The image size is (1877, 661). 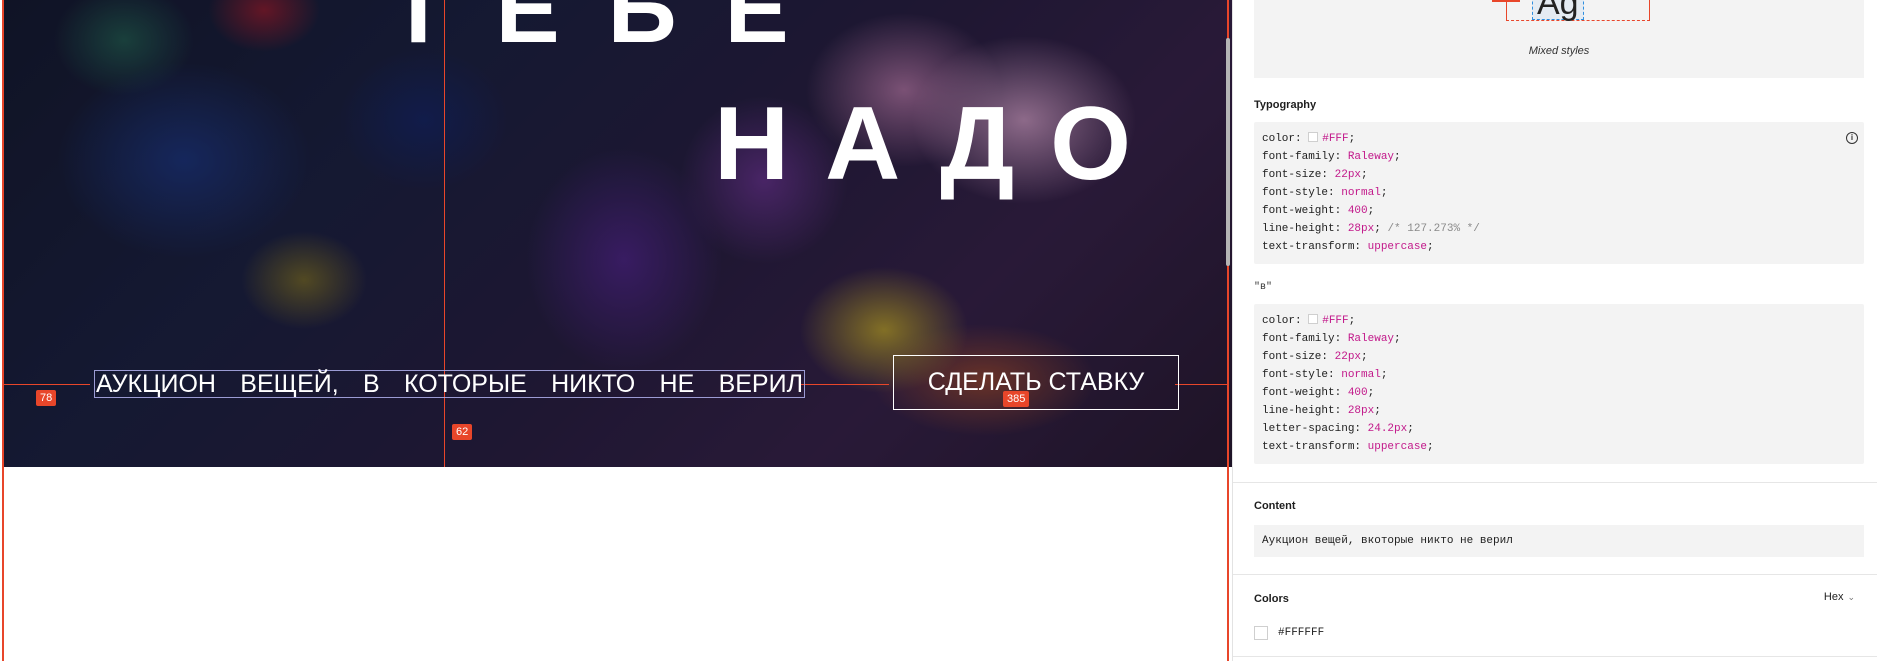 What do you see at coordinates (465, 384) in the screenshot?
I see `tagline-word: которые` at bounding box center [465, 384].